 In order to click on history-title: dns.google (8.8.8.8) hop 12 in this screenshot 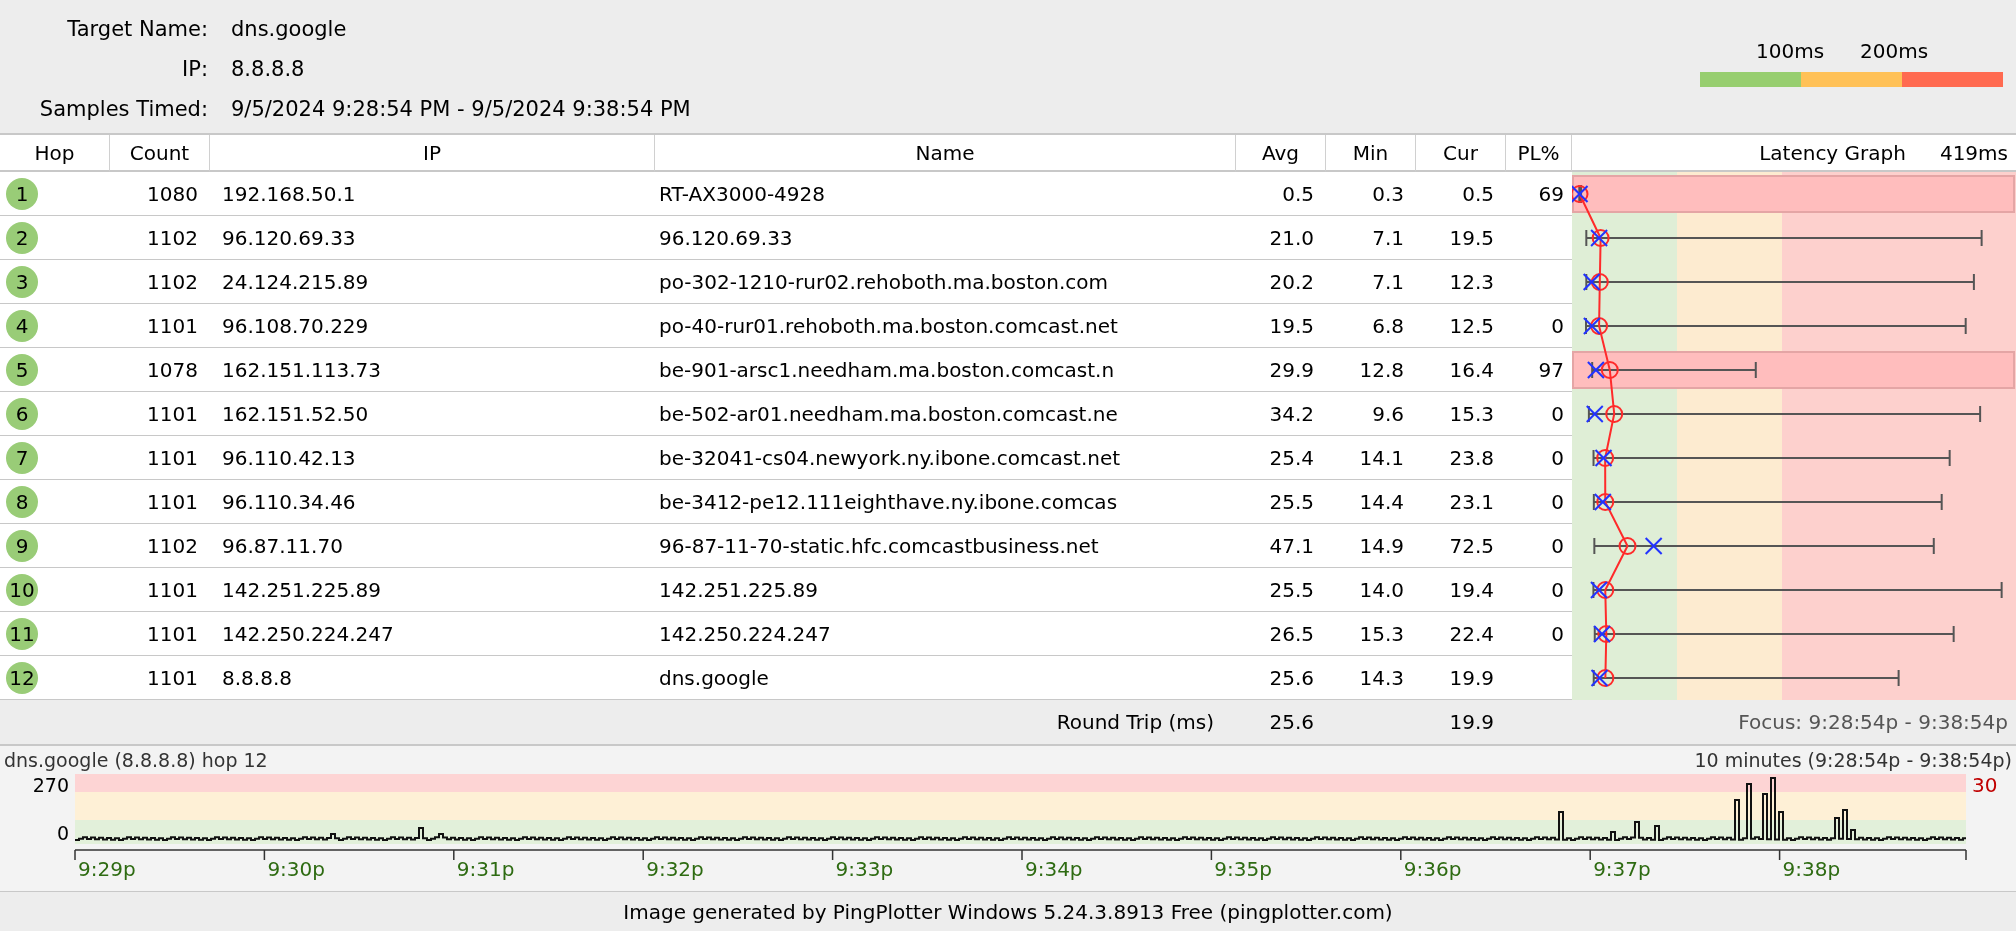, I will do `click(136, 760)`.